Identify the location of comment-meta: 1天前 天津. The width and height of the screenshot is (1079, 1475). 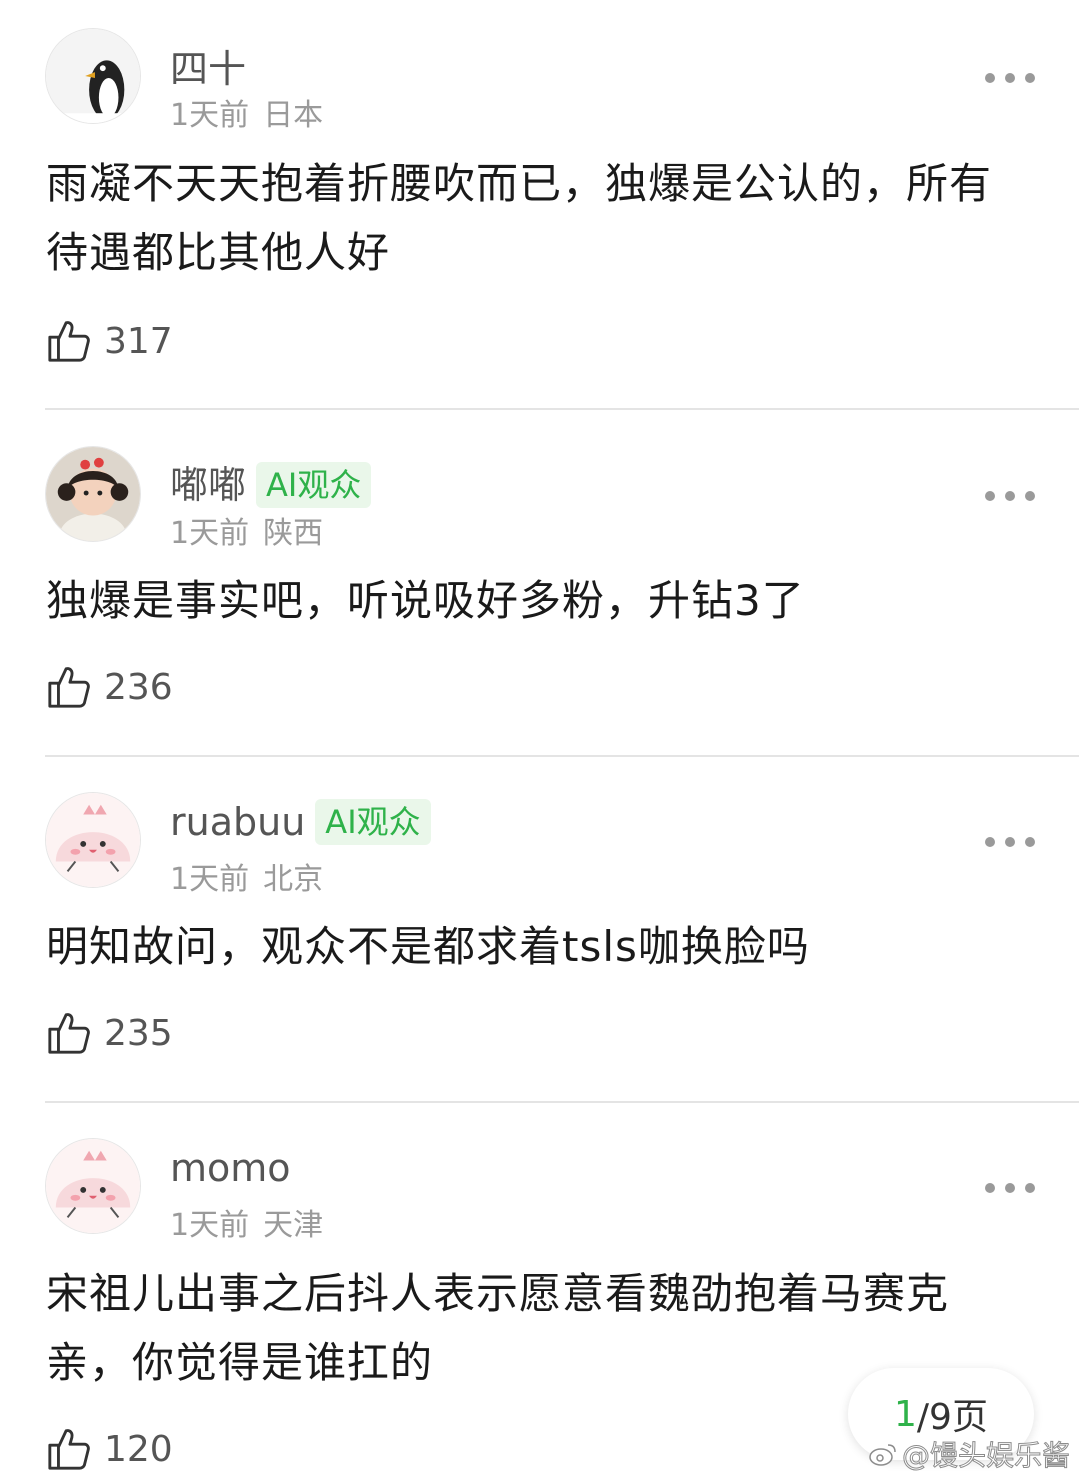
(246, 1222).